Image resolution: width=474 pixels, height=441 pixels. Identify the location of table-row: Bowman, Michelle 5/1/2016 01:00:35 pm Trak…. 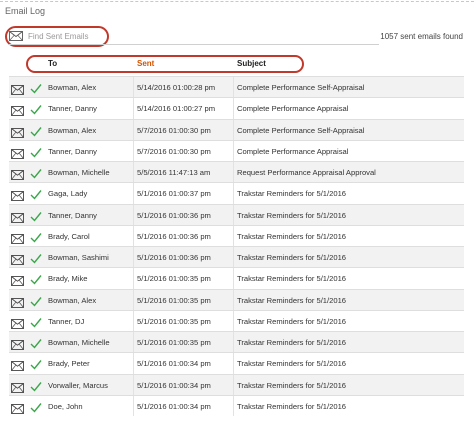
(236, 342).